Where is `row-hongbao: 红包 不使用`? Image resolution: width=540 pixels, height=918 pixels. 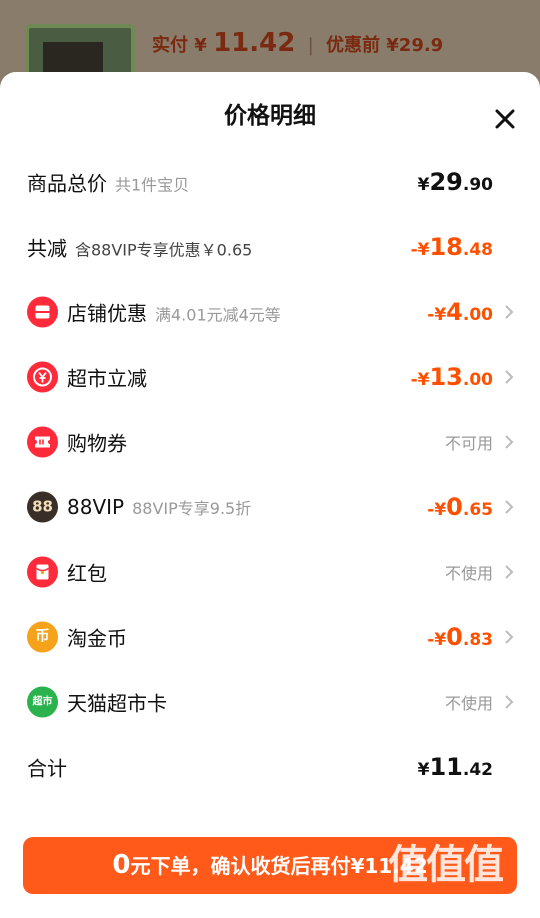 row-hongbao: 红包 不使用 is located at coordinates (270, 572).